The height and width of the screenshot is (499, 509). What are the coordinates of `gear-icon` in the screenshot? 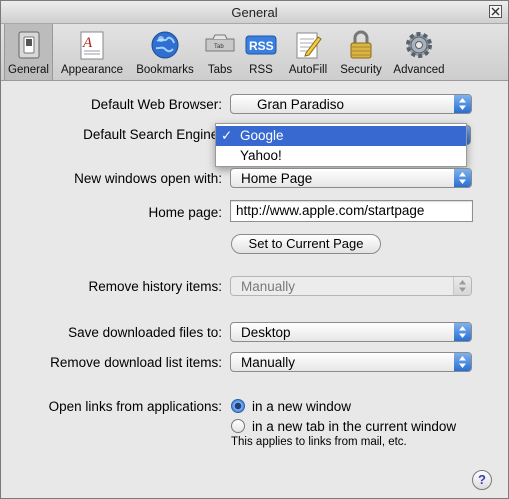 It's located at (419, 45).